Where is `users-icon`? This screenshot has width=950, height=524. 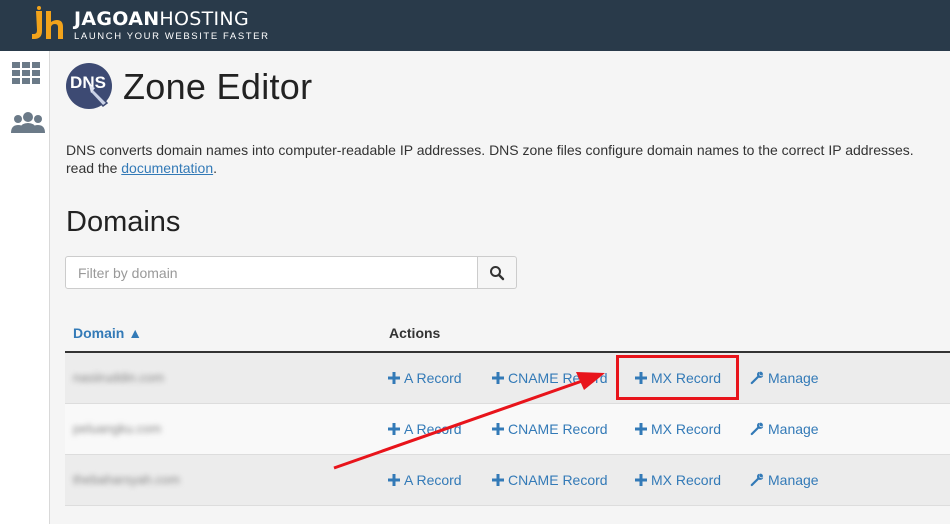 users-icon is located at coordinates (27, 124).